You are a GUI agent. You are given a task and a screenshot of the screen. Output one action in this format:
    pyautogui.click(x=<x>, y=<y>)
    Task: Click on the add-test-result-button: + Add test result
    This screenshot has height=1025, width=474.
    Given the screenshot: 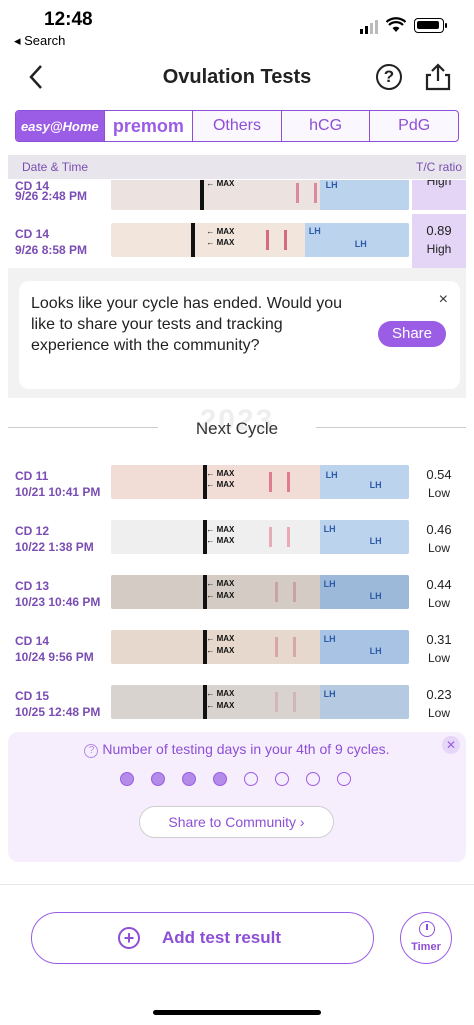 What is the action you would take?
    pyautogui.click(x=202, y=938)
    